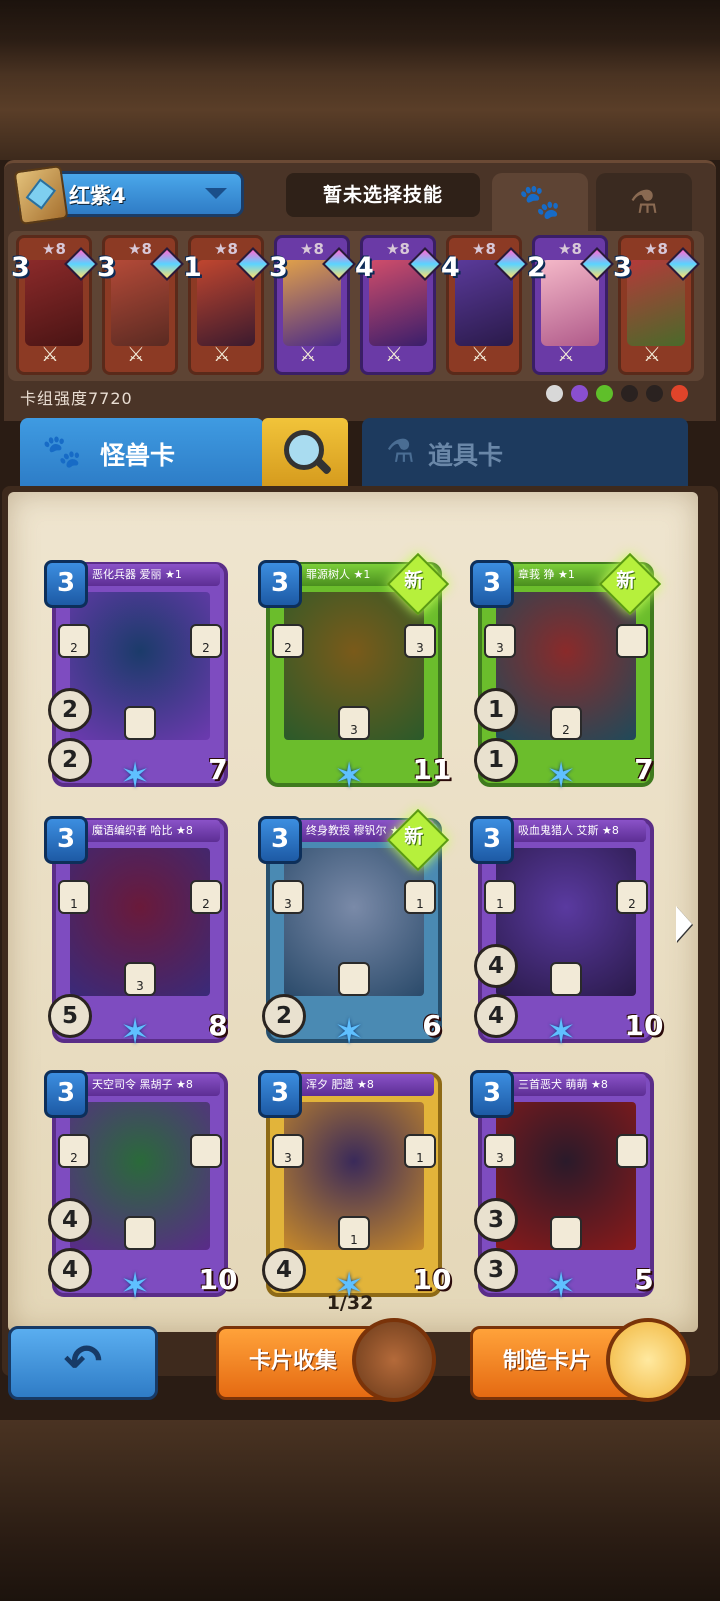 This screenshot has height=1601, width=720. Describe the element at coordinates (433, 1023) in the screenshot. I see `card-hp: 6` at that location.